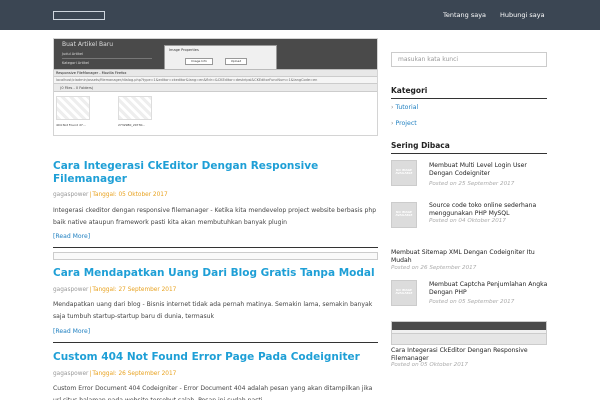 This screenshot has height=400, width=600. I want to click on popular-heading: Sering Dibaca, so click(420, 145).